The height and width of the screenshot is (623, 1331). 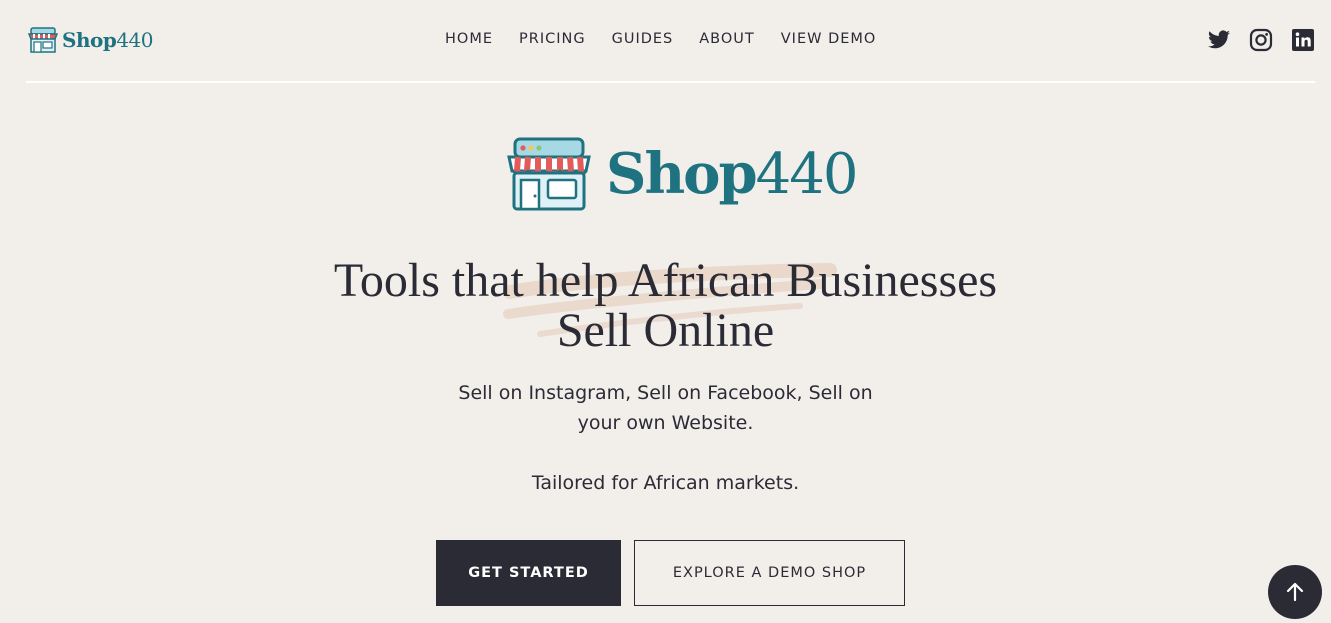 What do you see at coordinates (665, 330) in the screenshot?
I see `hero-headline-line2: Sell Online` at bounding box center [665, 330].